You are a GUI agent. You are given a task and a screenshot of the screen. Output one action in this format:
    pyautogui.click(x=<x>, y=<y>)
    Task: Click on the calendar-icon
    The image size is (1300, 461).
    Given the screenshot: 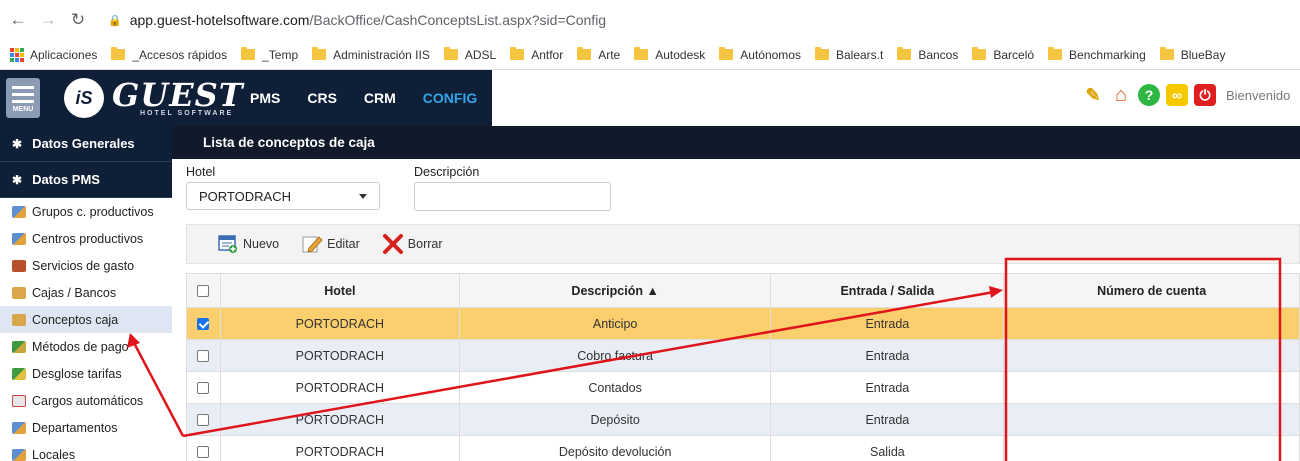 What is the action you would take?
    pyautogui.click(x=19, y=400)
    